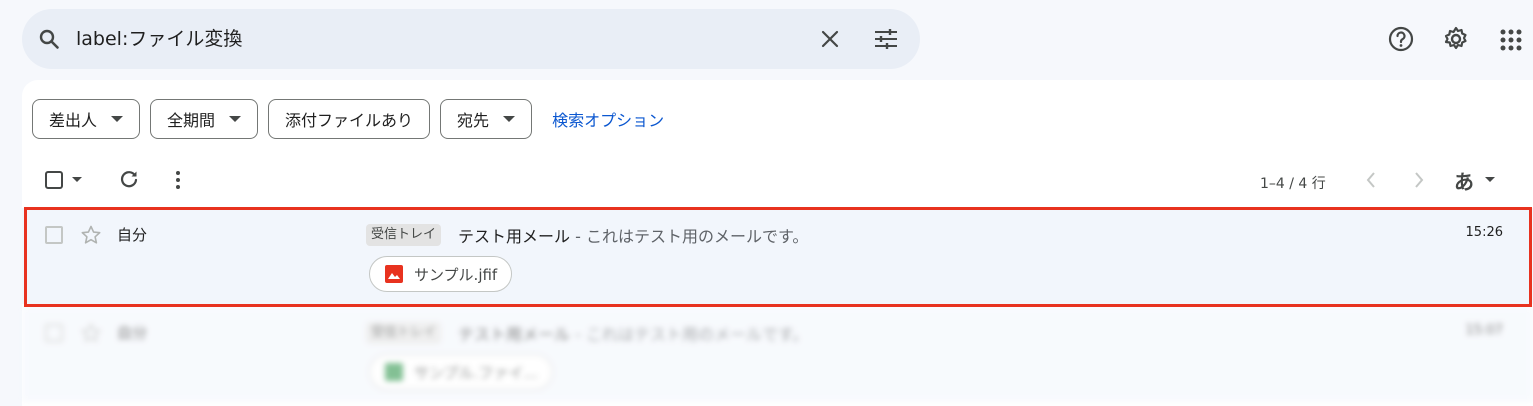 This screenshot has width=1533, height=406. What do you see at coordinates (608, 119) in the screenshot?
I see `advanced-search-link: 検索オプション` at bounding box center [608, 119].